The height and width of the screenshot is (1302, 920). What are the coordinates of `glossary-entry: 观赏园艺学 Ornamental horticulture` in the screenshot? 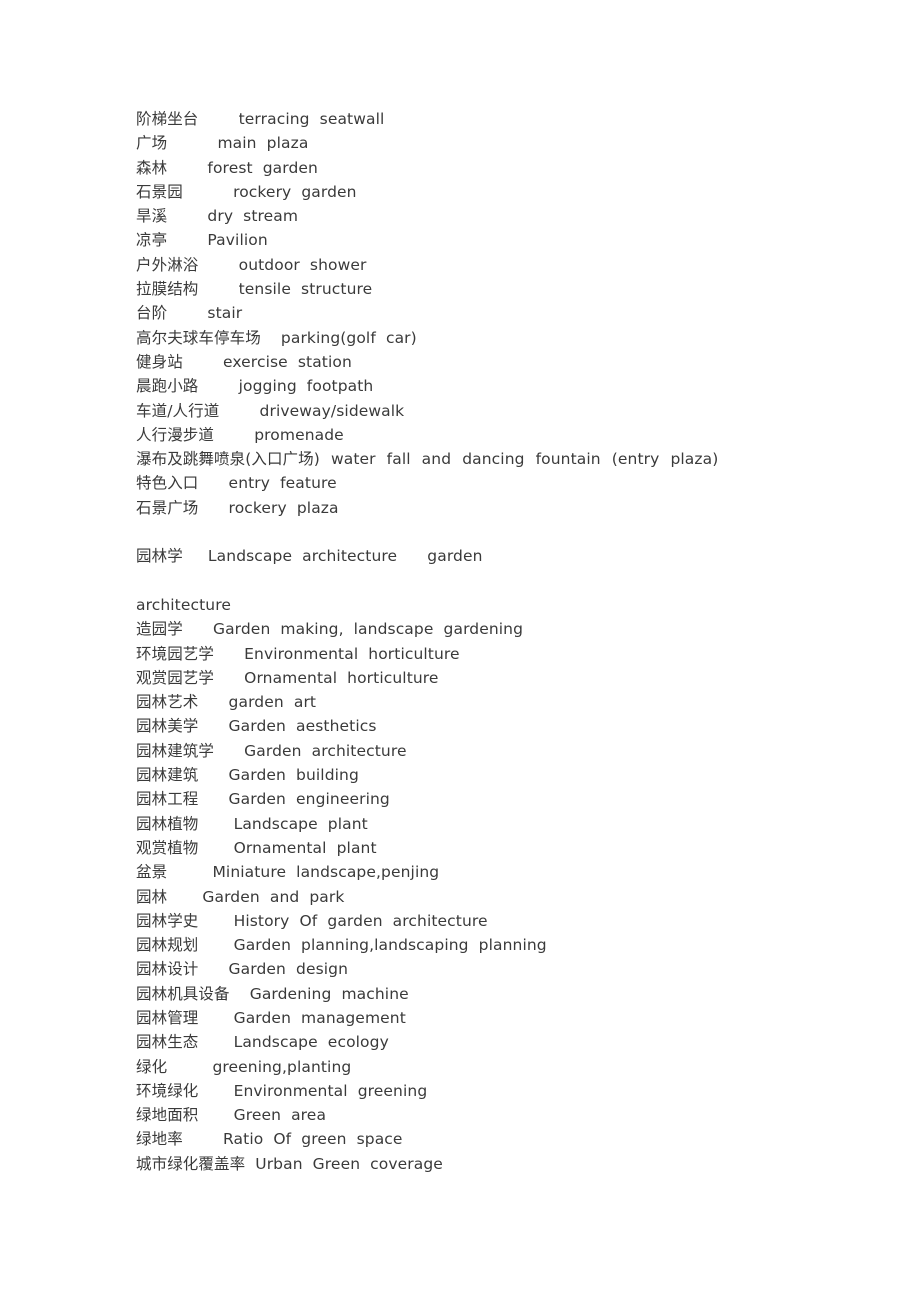 It's located at (287, 677).